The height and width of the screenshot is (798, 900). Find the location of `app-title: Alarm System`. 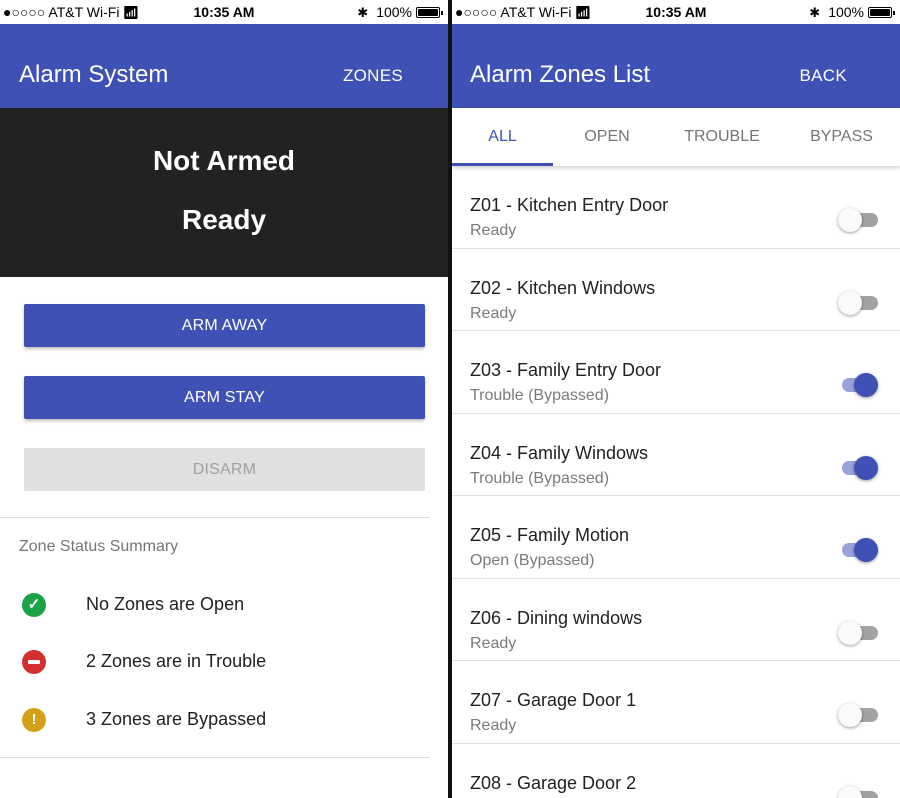

app-title: Alarm System is located at coordinates (94, 74).